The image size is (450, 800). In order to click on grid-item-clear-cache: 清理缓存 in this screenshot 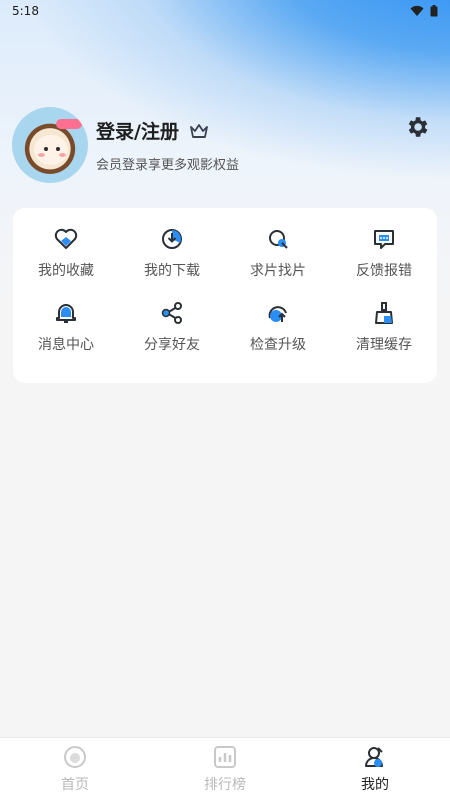, I will do `click(384, 335)`.